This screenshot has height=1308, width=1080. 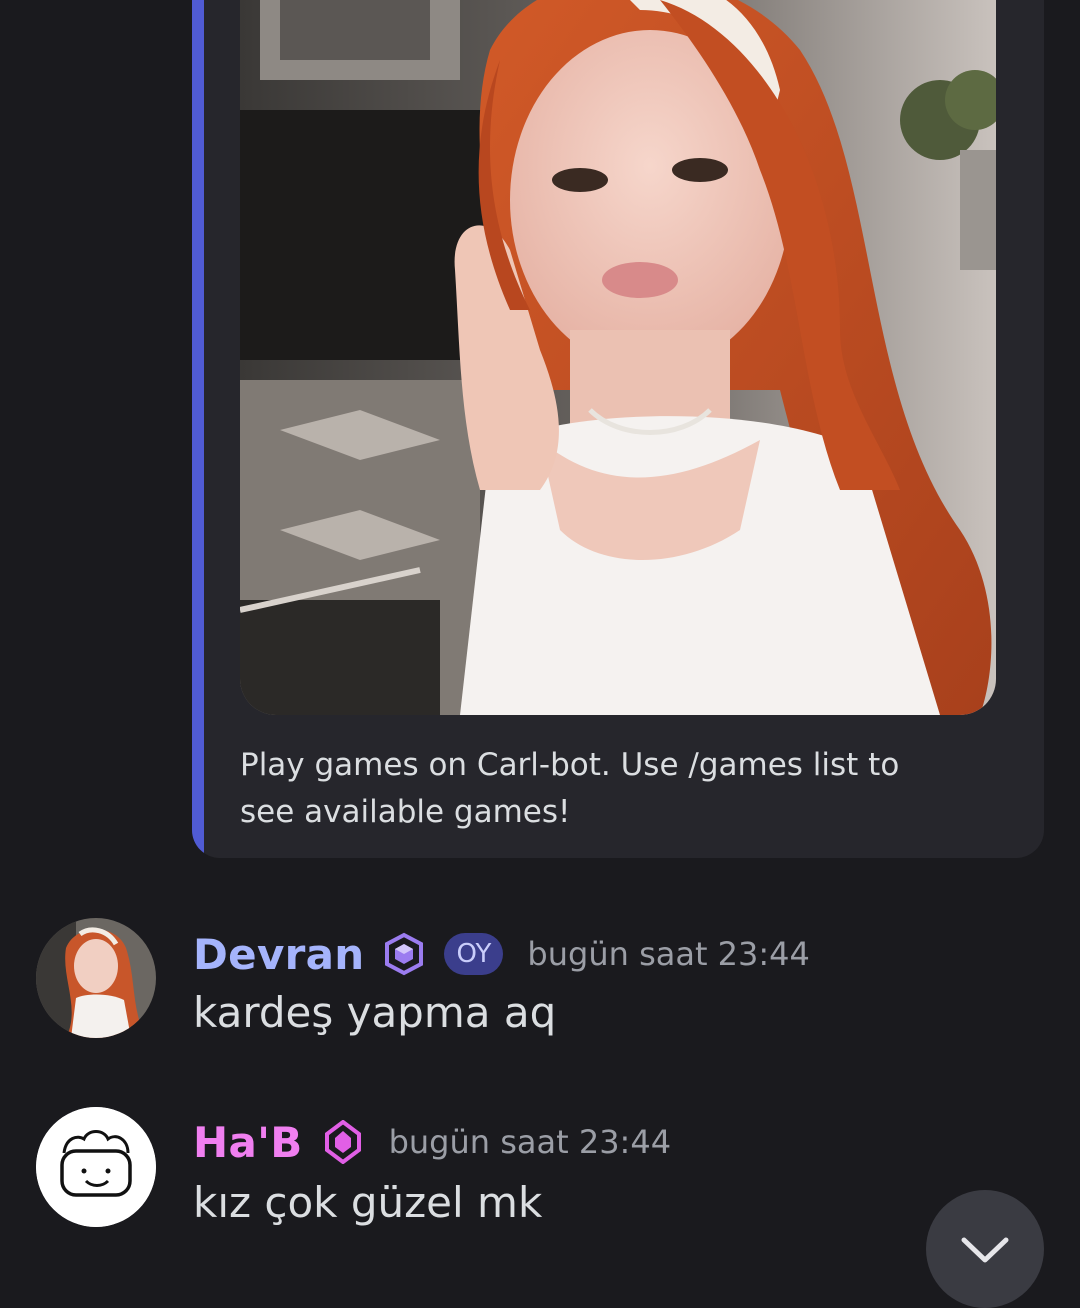 I want to click on scroll-to-bottom-button, so click(x=985, y=1249).